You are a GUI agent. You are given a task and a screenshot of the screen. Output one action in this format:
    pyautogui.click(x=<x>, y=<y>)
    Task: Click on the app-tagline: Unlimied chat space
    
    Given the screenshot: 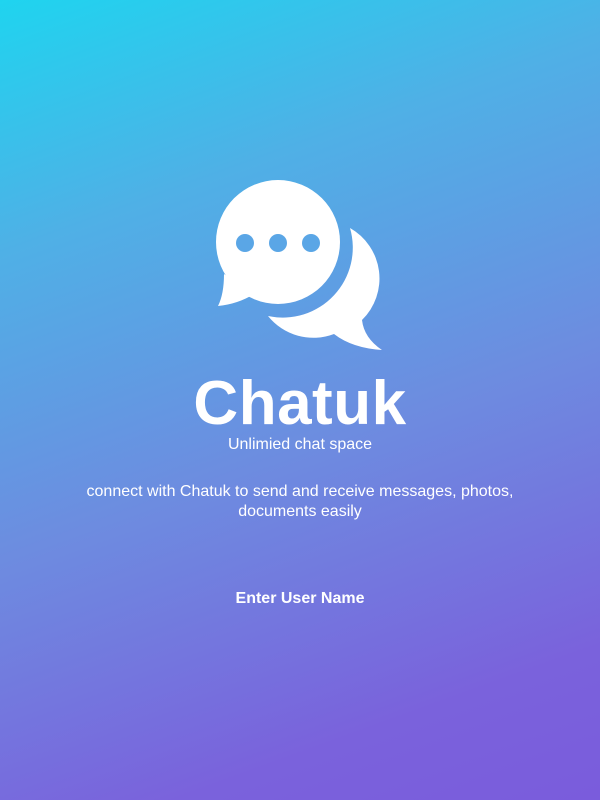 What is the action you would take?
    pyautogui.click(x=300, y=444)
    